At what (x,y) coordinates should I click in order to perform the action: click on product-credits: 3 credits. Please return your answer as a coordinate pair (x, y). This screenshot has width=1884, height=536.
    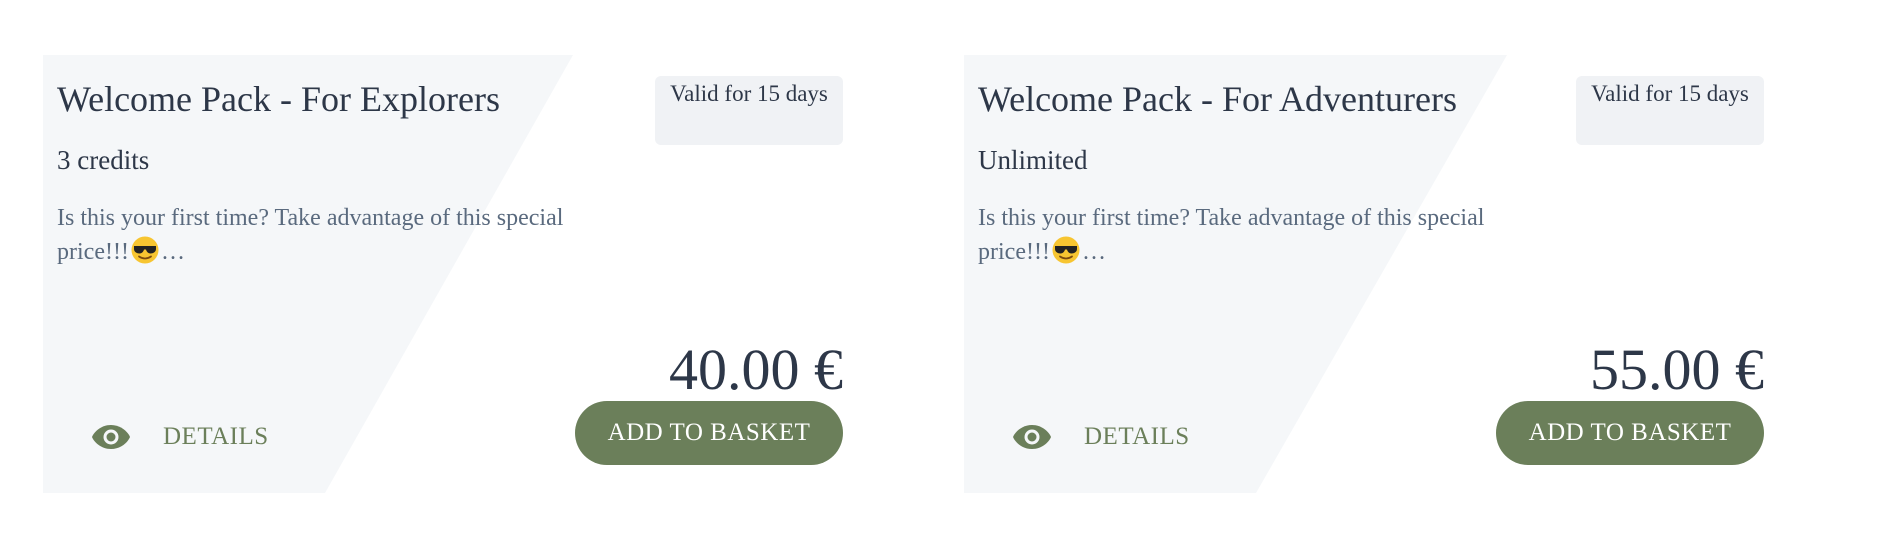
    Looking at the image, I should click on (103, 160).